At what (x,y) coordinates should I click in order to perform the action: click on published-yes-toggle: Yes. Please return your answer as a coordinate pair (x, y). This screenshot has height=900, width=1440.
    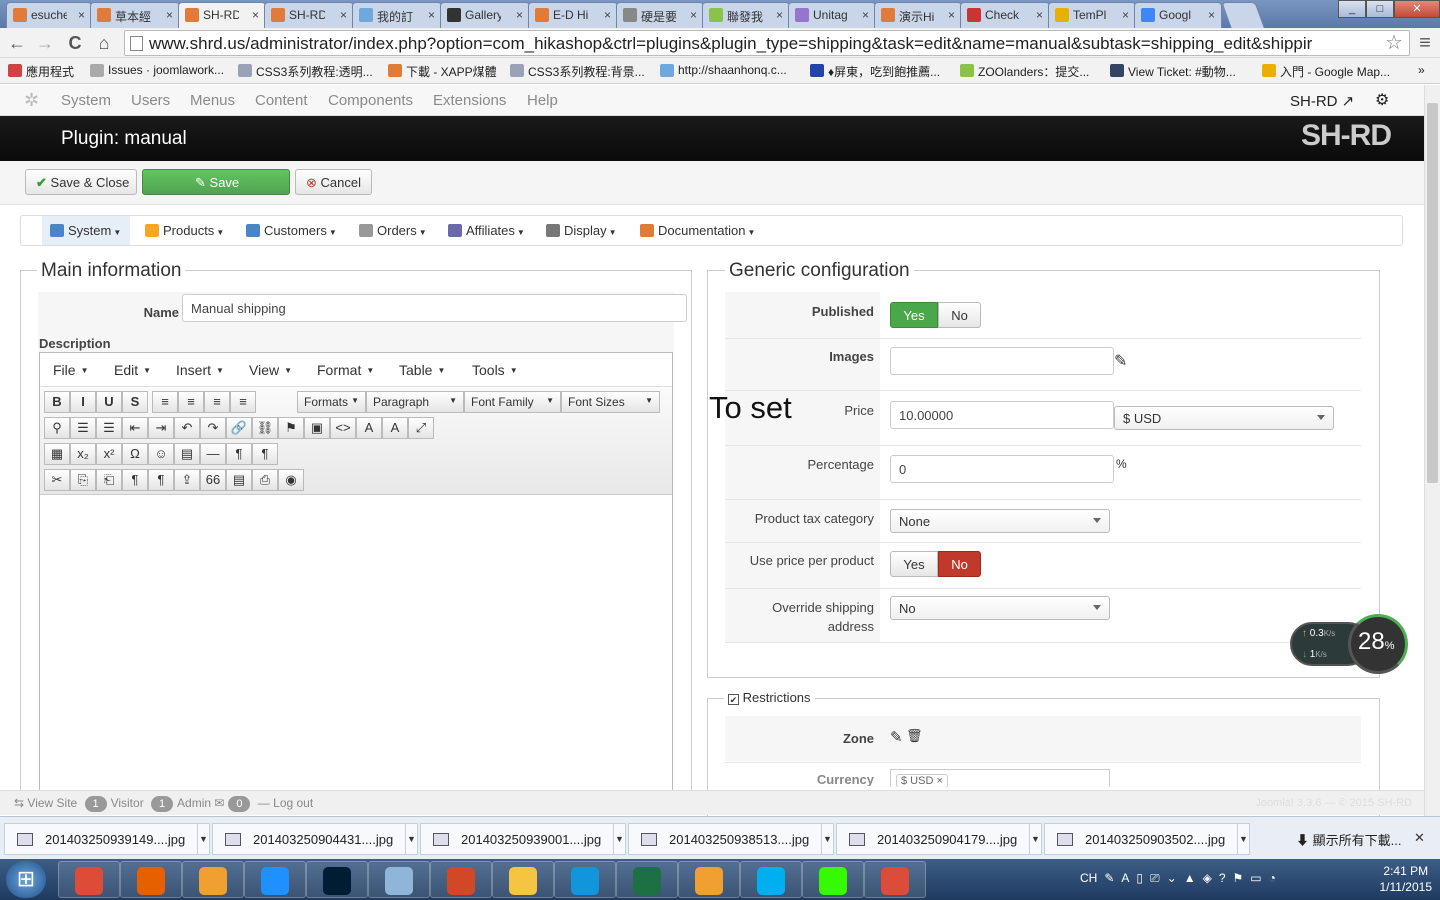
    Looking at the image, I should click on (914, 315).